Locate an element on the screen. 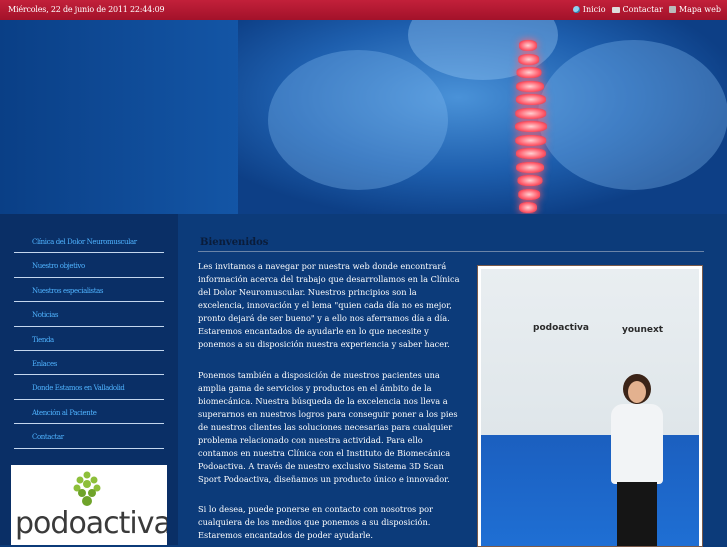 The height and width of the screenshot is (547, 727). page-title: Bienvenidos is located at coordinates (234, 242).